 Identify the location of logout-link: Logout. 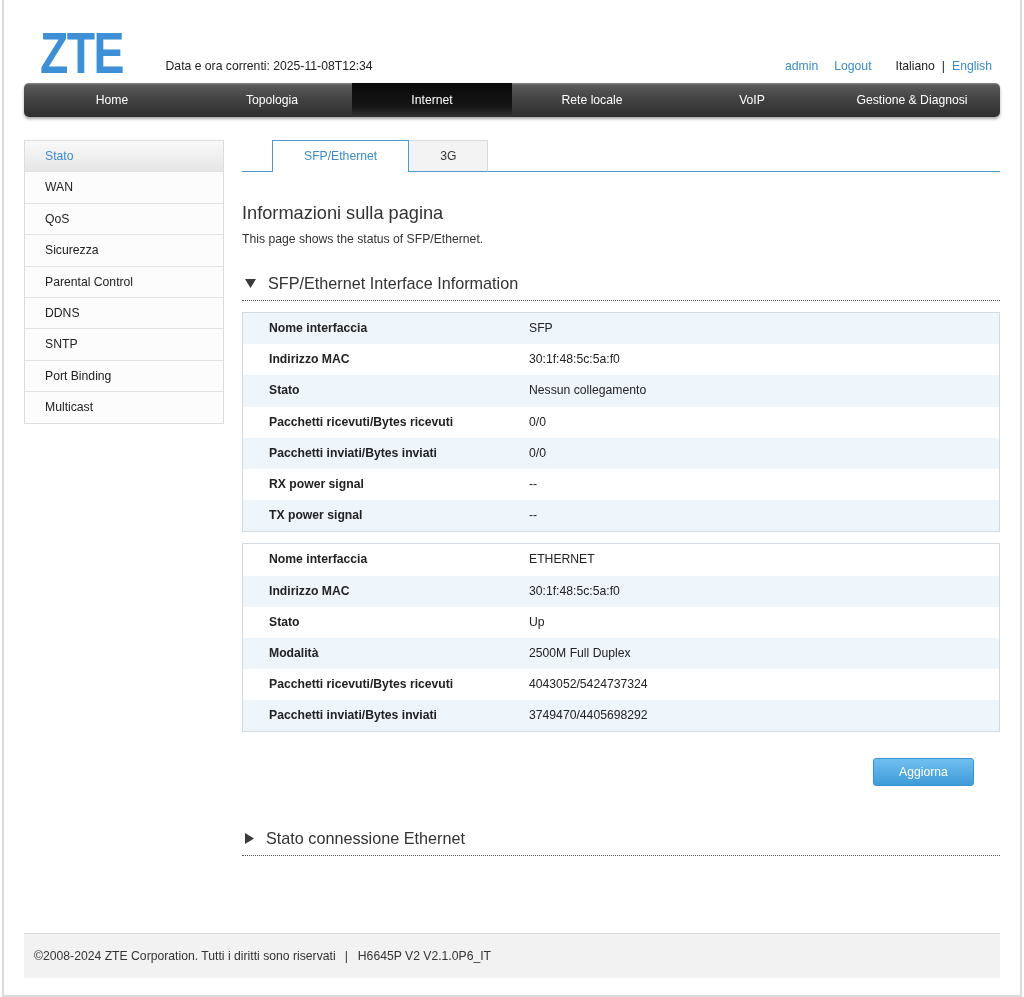
(853, 66).